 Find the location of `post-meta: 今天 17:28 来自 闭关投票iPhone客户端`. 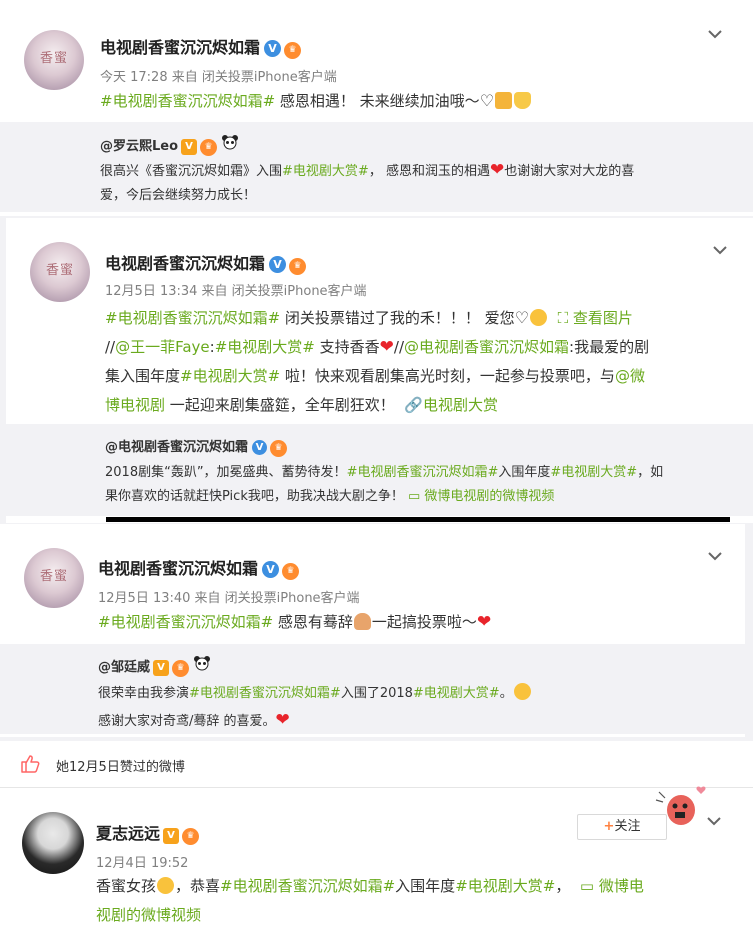

post-meta: 今天 17:28 来自 闭关投票iPhone客户端 is located at coordinates (218, 77).